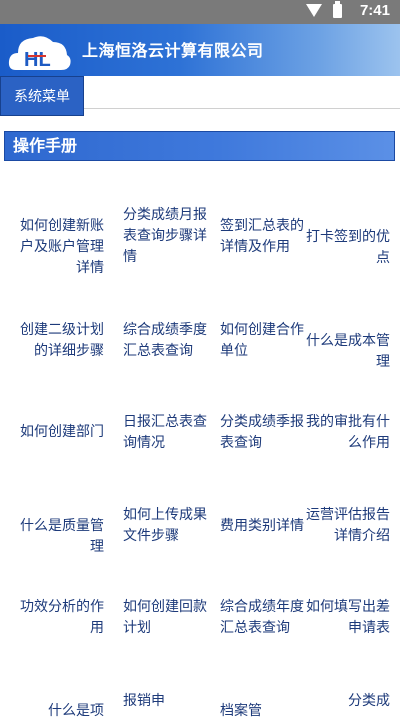 The image size is (400, 722). Describe the element at coordinates (259, 341) in the screenshot. I see `manual-item: 如何创建合作单位` at that location.